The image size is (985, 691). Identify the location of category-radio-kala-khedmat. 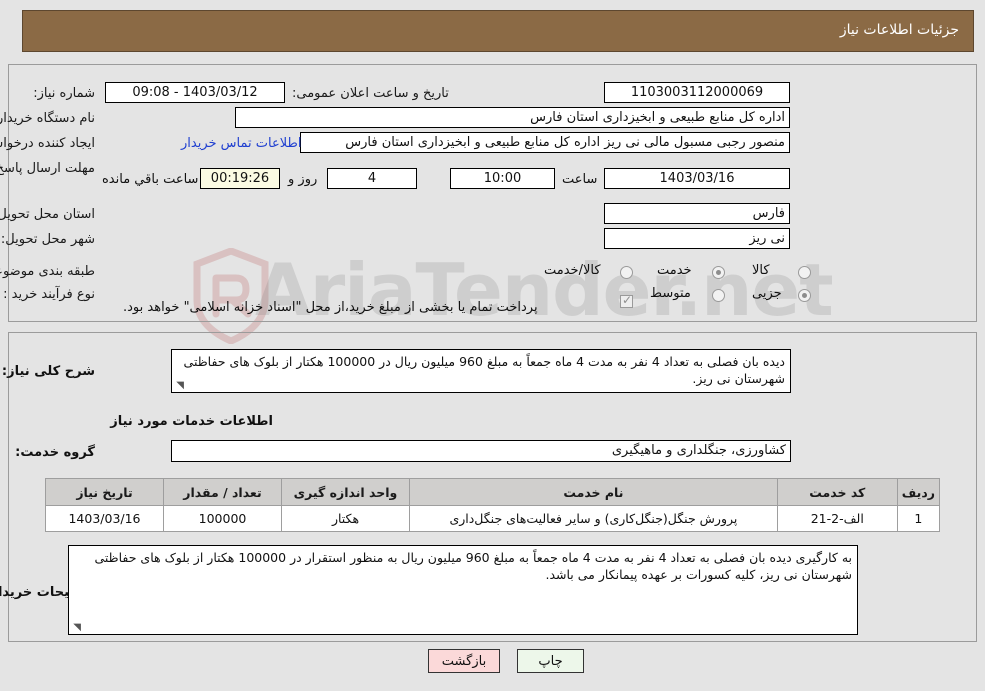
(626, 272).